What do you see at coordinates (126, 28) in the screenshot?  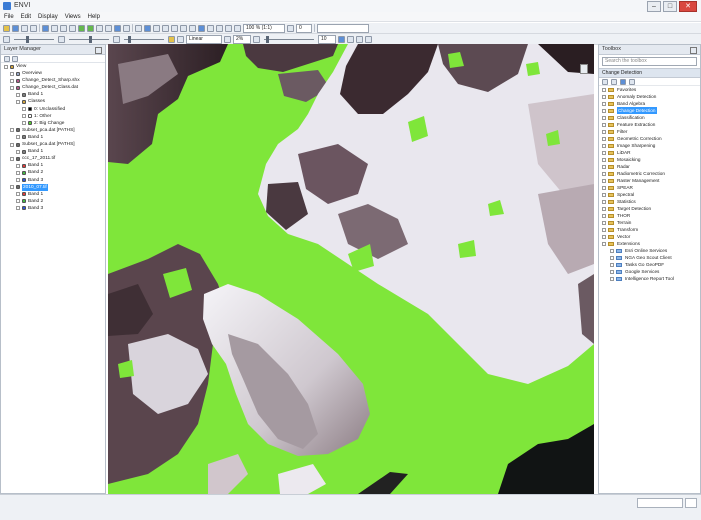 I see `cursor-value-icon` at bounding box center [126, 28].